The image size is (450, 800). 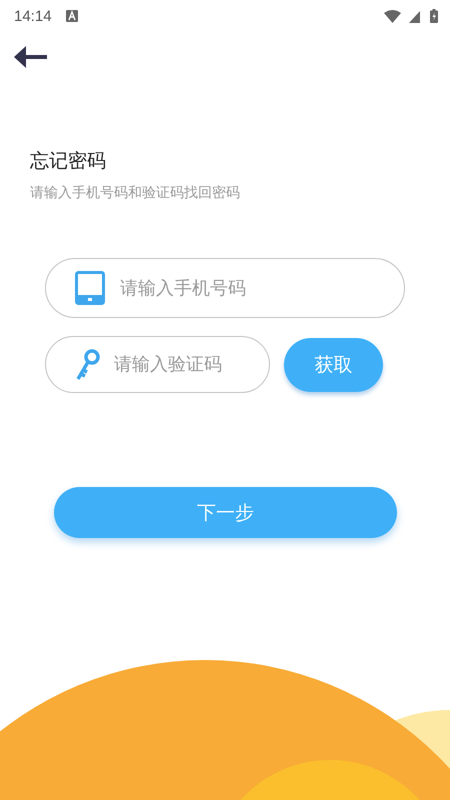 I want to click on notification-icon, so click(x=72, y=16).